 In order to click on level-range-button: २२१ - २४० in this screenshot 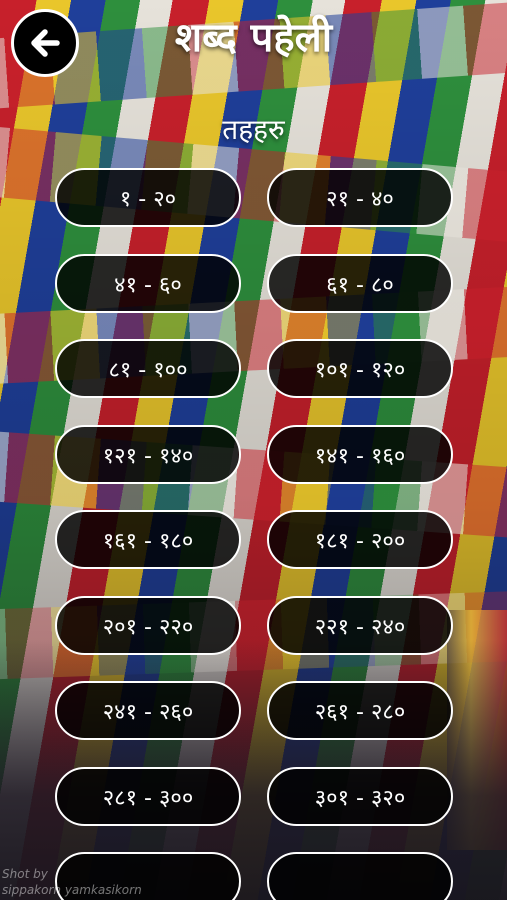, I will do `click(360, 625)`.